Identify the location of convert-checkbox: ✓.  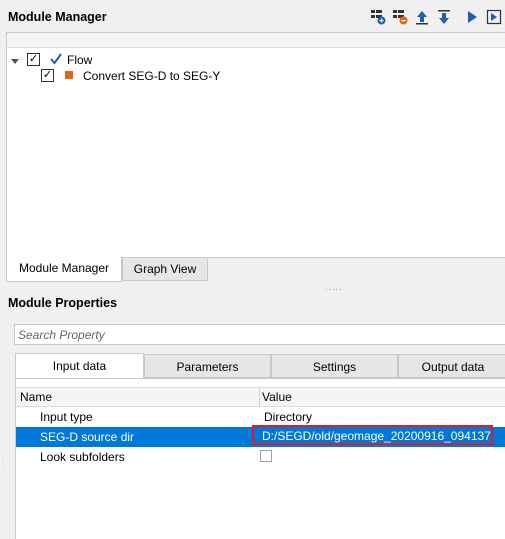
(47, 75).